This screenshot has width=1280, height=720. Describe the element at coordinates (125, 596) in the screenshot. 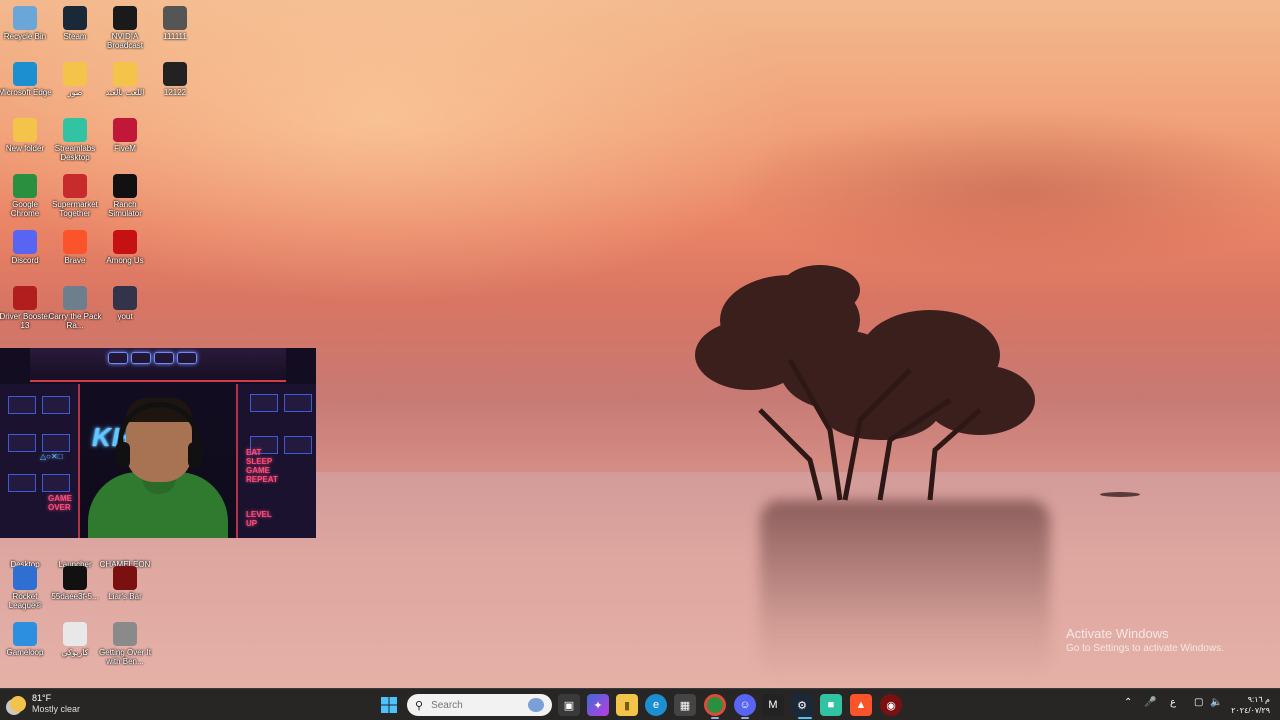

I see `desktop-shortcut-label: Liar's Bar` at that location.